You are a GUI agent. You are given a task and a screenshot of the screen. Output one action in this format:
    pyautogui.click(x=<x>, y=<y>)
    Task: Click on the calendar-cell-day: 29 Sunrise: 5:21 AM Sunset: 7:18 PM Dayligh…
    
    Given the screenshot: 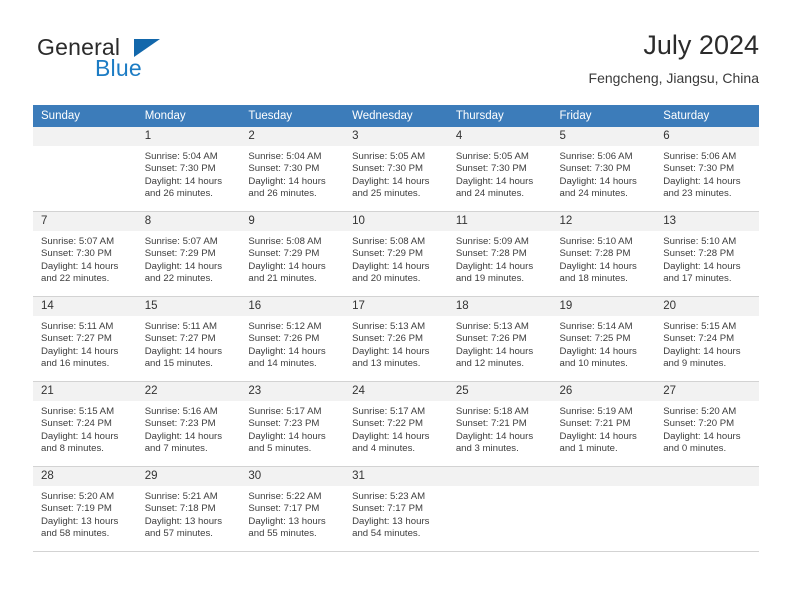 What is the action you would take?
    pyautogui.click(x=188, y=509)
    